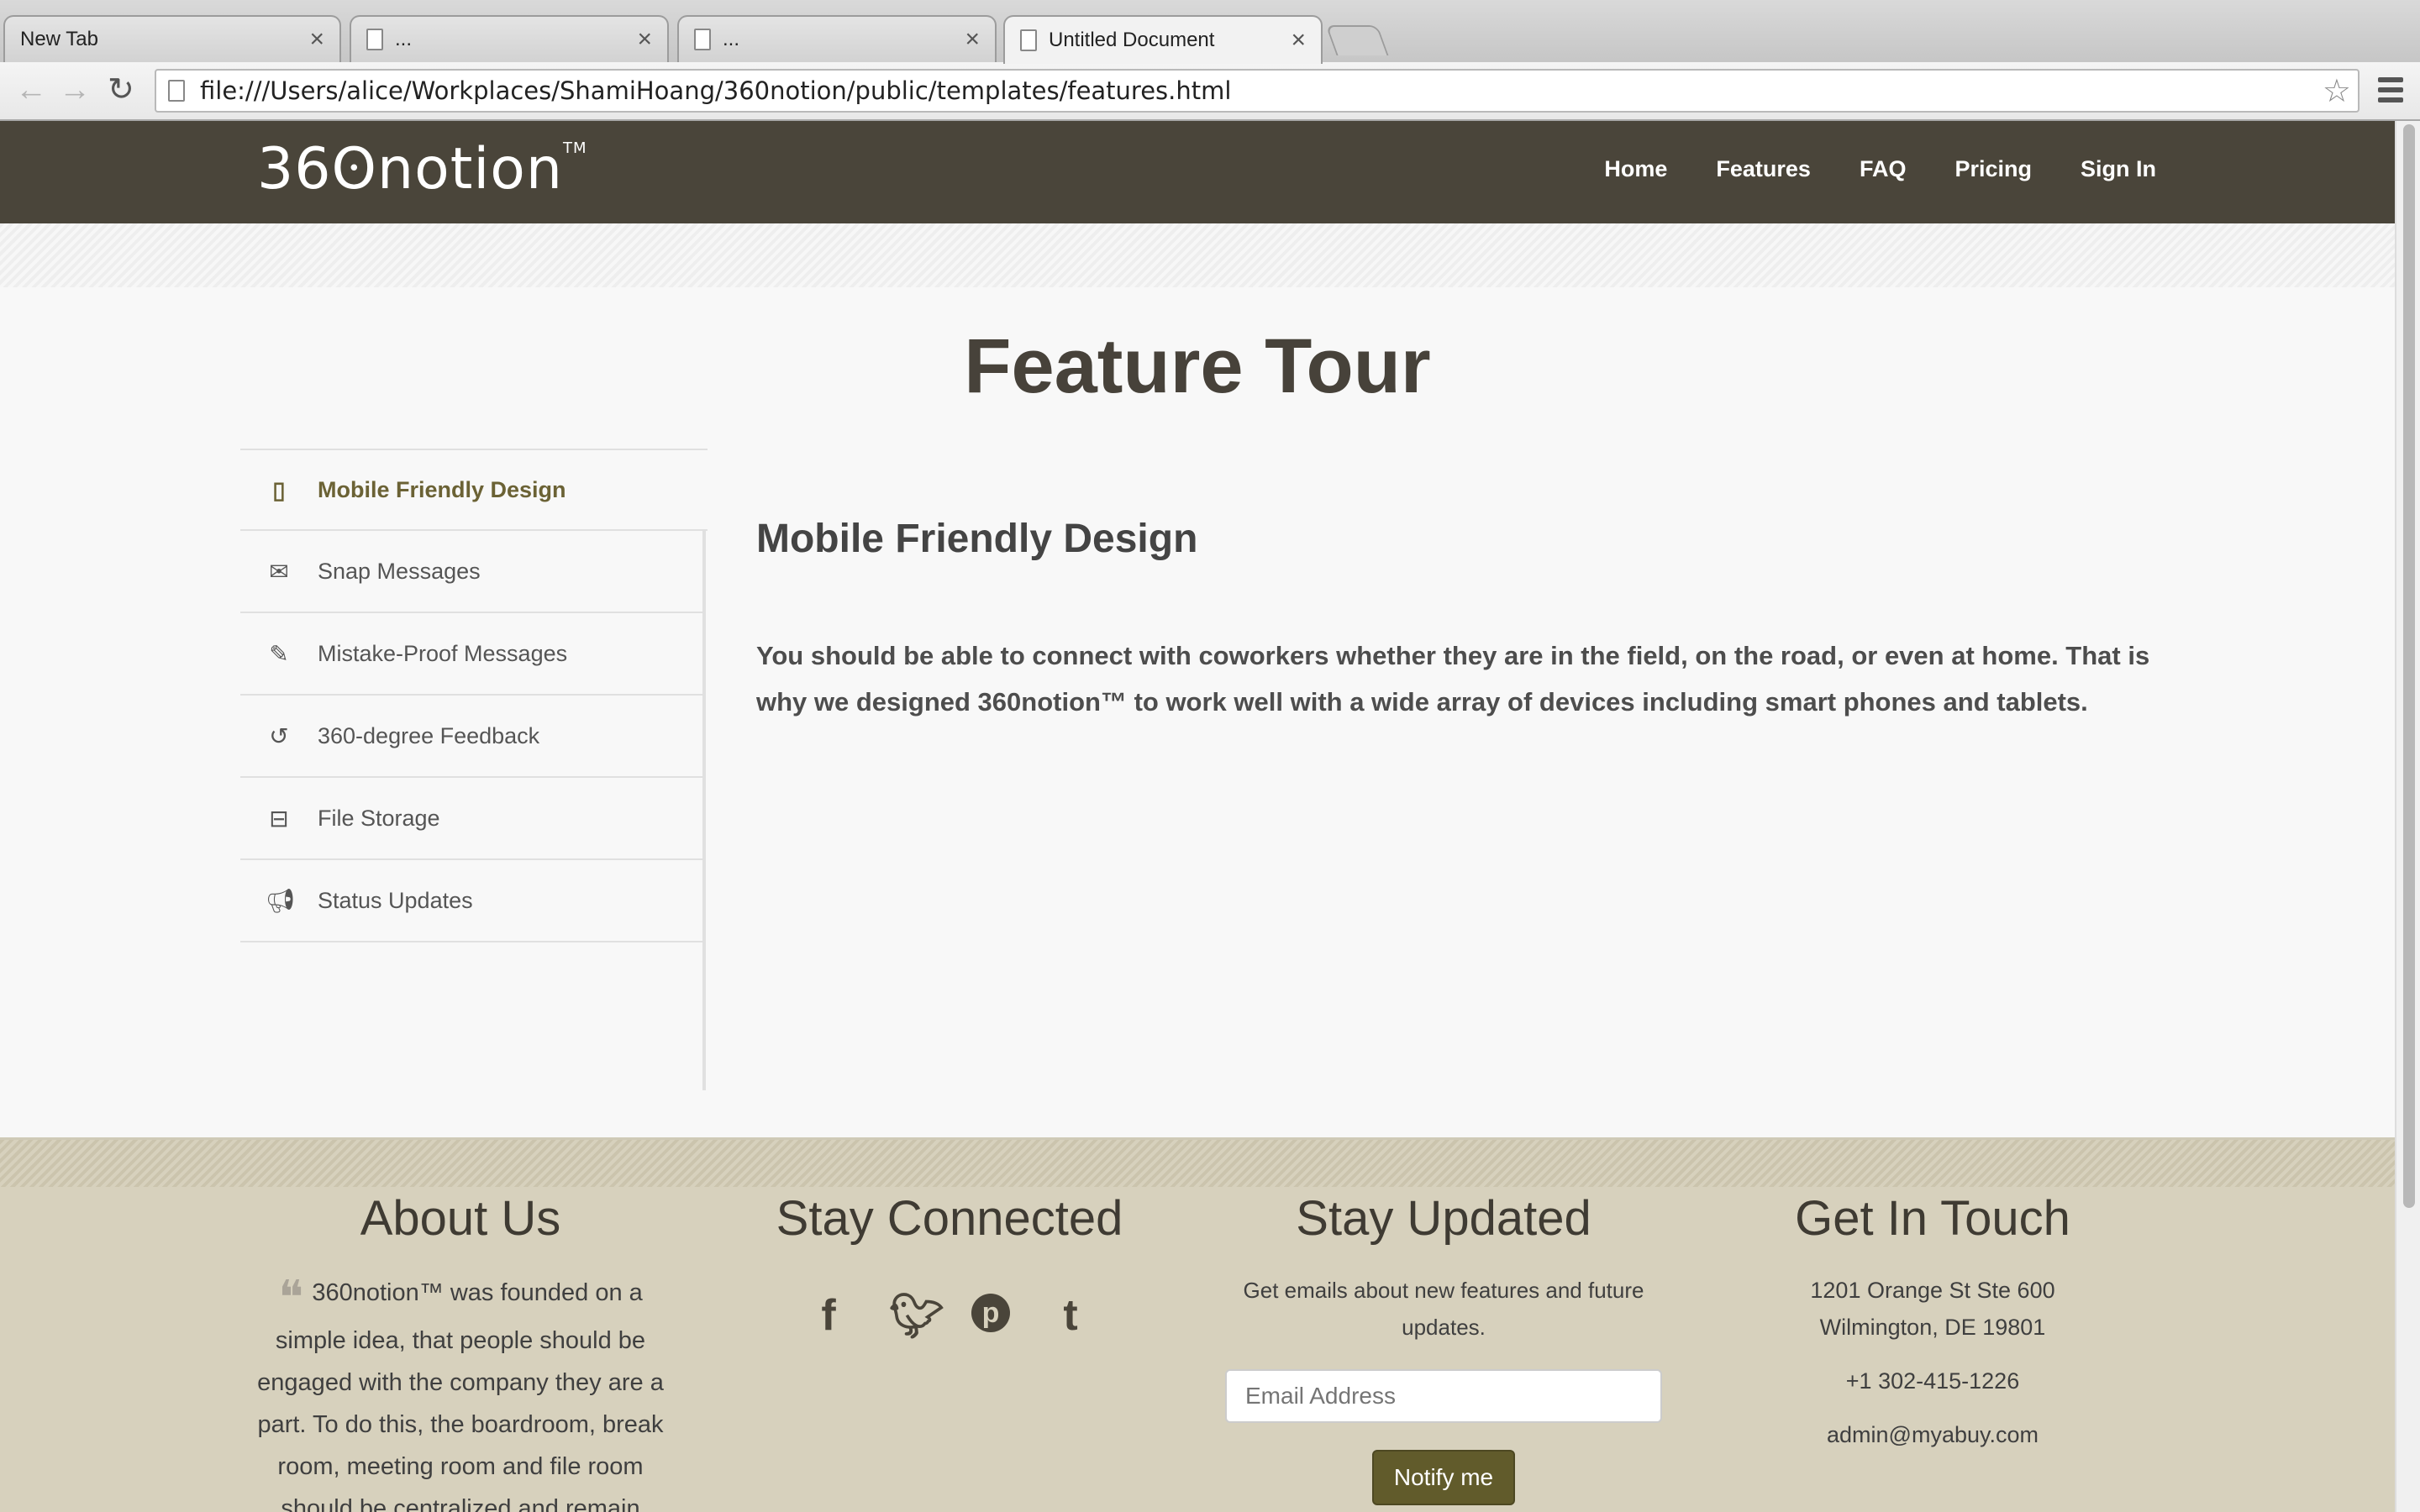 This screenshot has width=2420, height=1512. Describe the element at coordinates (471, 819) in the screenshot. I see `sidebar-item-file-storage: ⊟ File Storage` at that location.